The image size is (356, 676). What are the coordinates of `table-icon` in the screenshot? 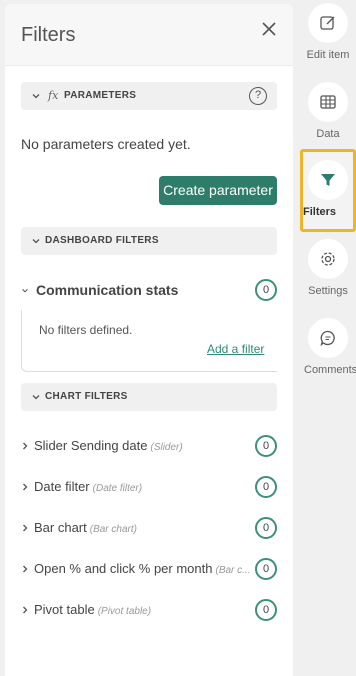 It's located at (328, 102).